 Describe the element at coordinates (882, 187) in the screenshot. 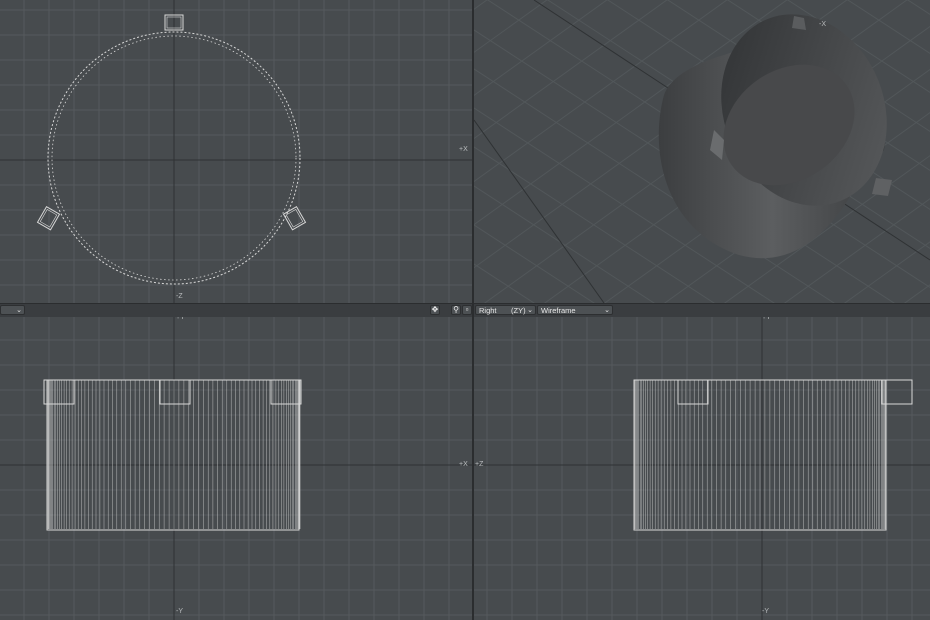

I see `tab-right` at that location.